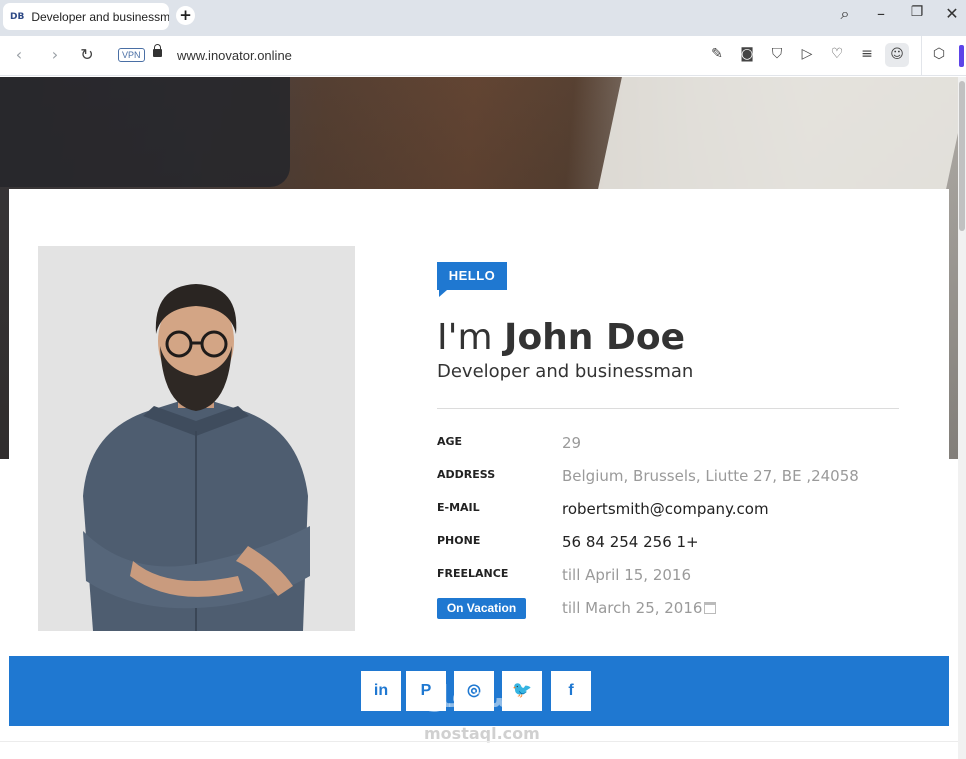 The image size is (966, 759). What do you see at coordinates (668, 408) in the screenshot?
I see `info-divider` at bounding box center [668, 408].